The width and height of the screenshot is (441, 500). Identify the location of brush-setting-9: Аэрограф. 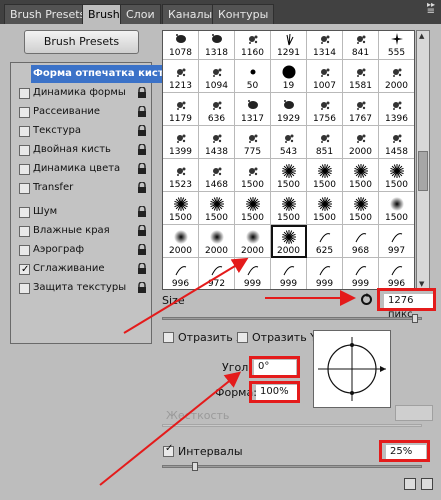
(81, 250).